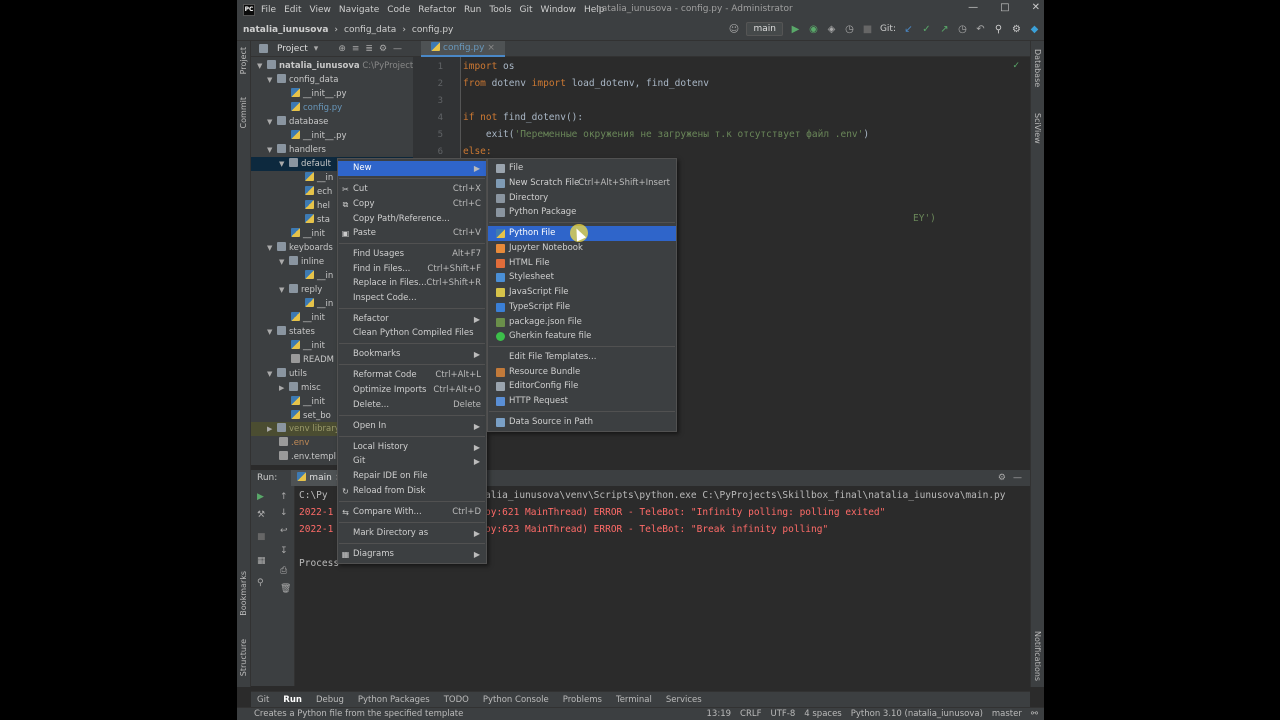 The height and width of the screenshot is (720, 1280). Describe the element at coordinates (719, 714) in the screenshot. I see `caret-position: 13:19` at that location.